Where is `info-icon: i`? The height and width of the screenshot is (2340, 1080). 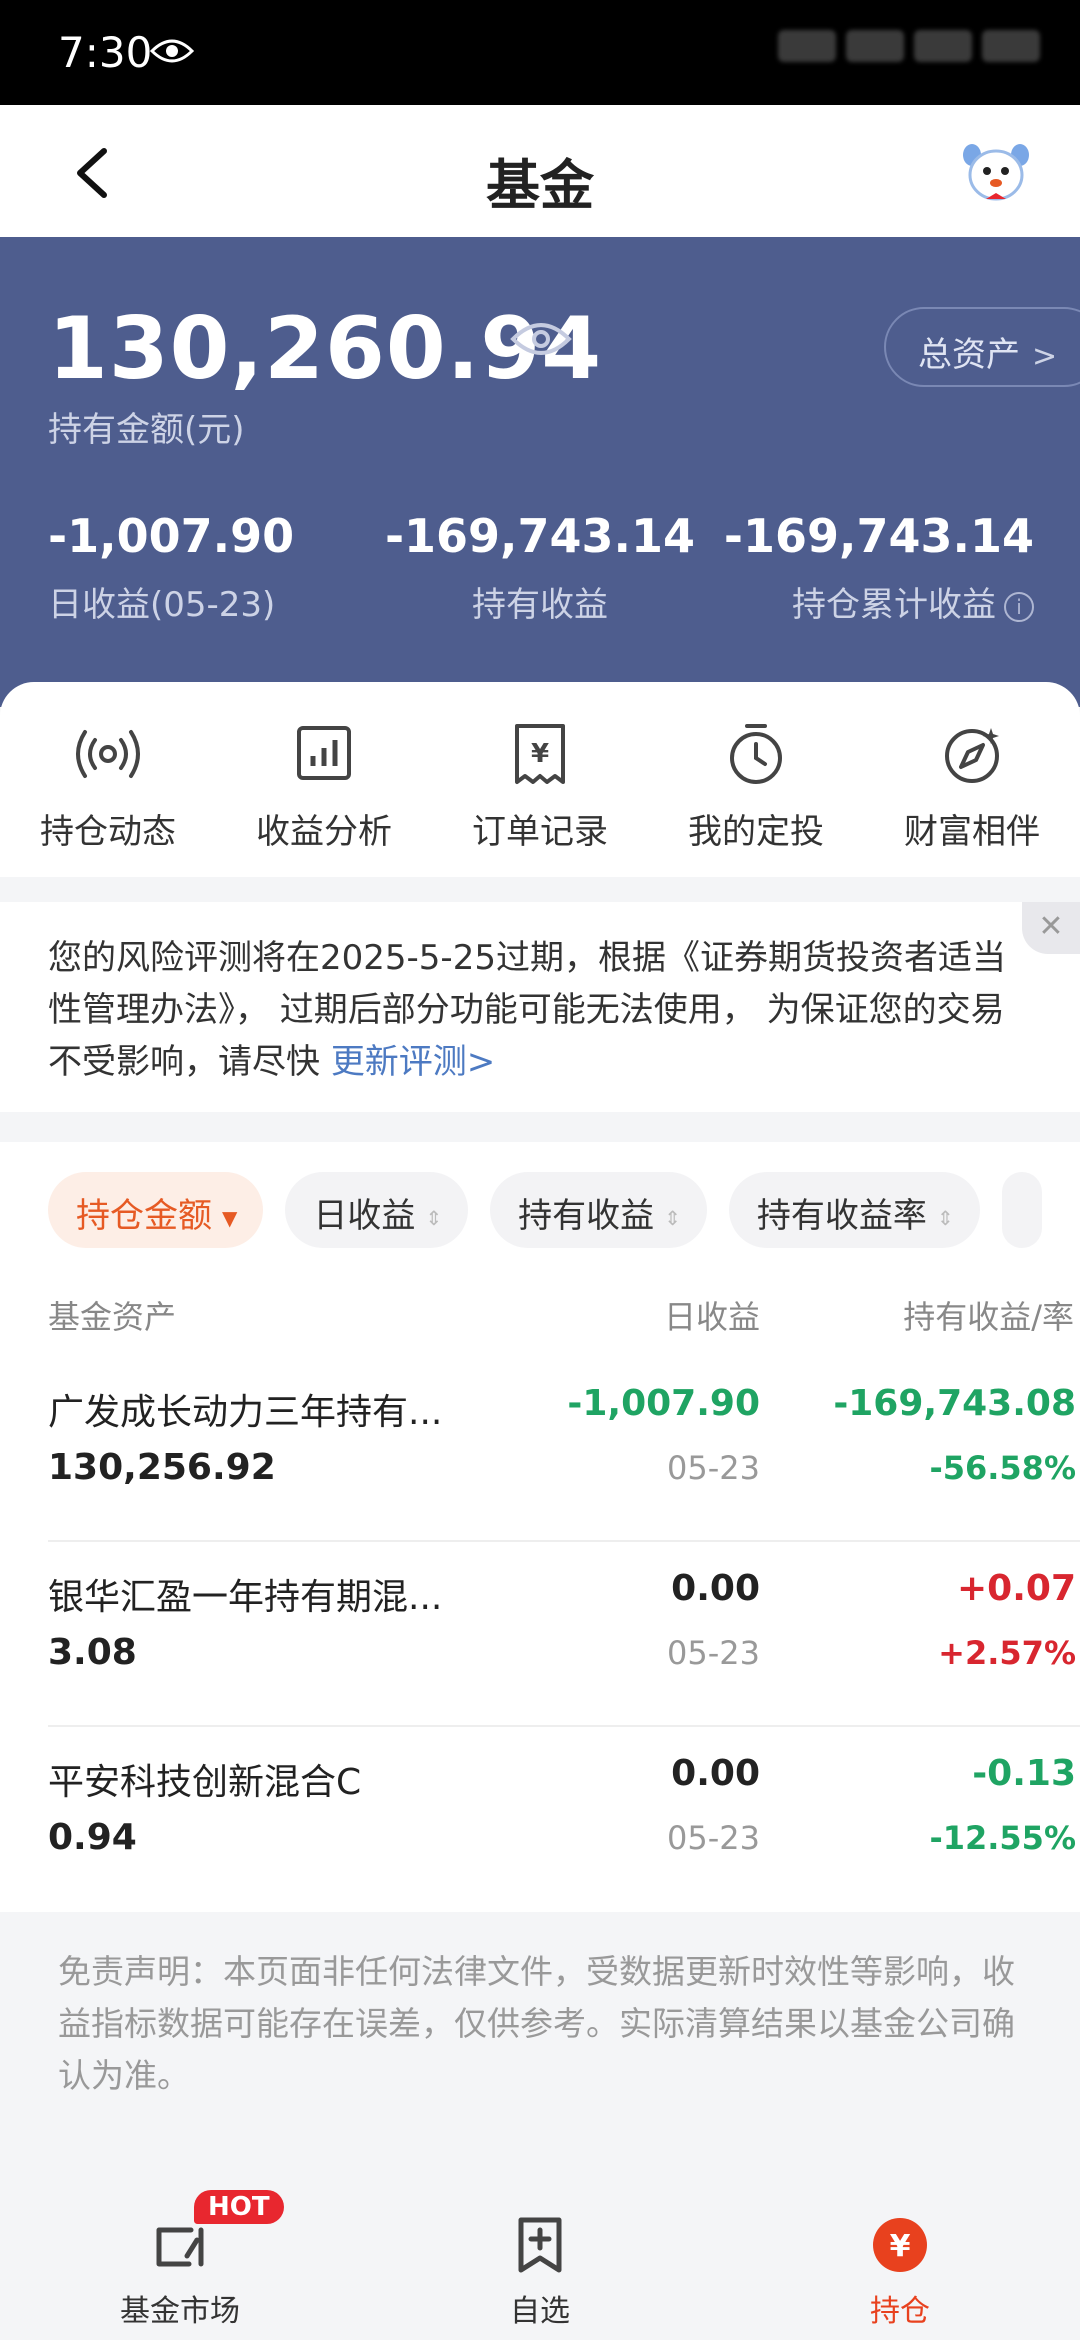
info-icon: i is located at coordinates (1019, 606).